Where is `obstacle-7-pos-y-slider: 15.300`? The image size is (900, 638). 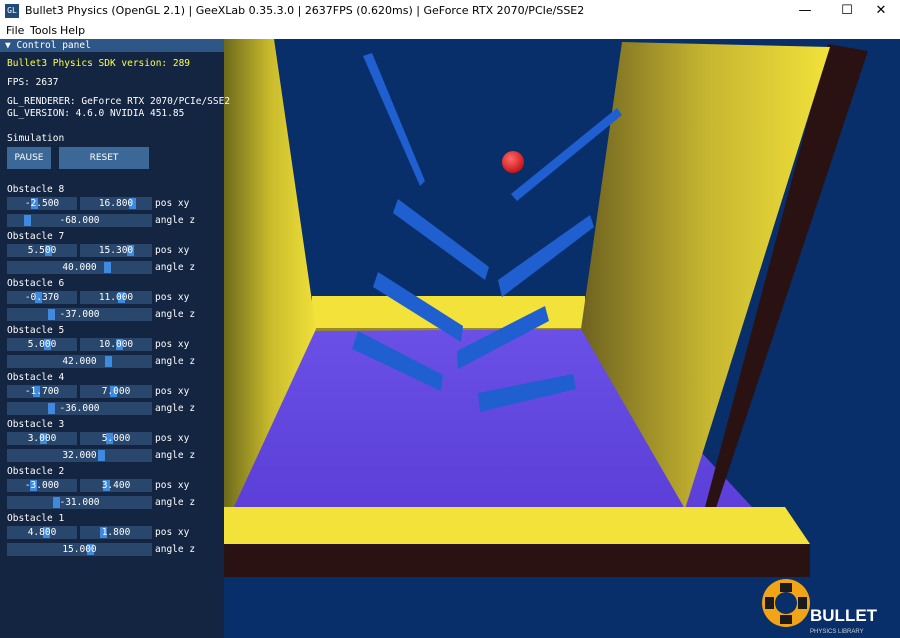
obstacle-7-pos-y-slider: 15.300 is located at coordinates (116, 250).